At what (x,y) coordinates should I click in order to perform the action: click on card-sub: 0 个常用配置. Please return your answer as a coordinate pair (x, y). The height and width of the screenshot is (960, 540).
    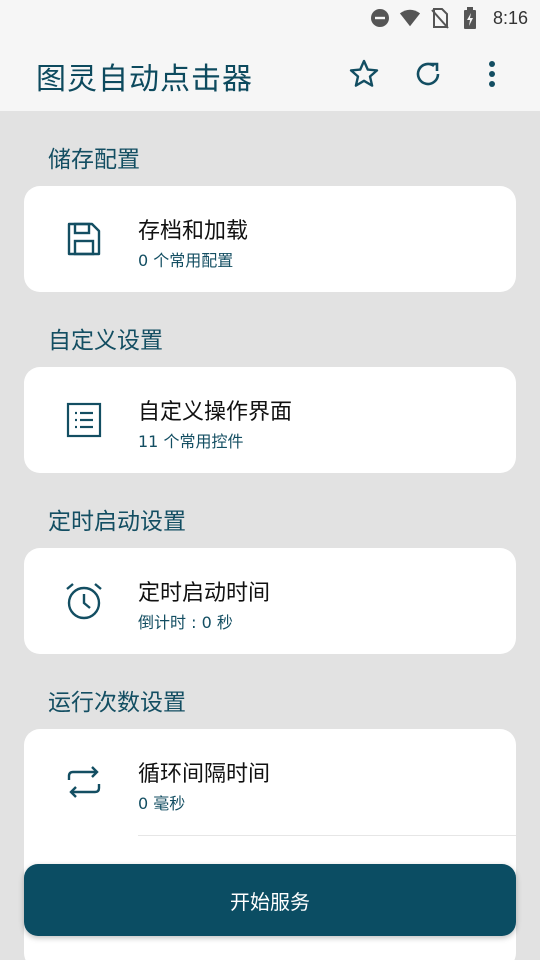
    Looking at the image, I should click on (186, 260).